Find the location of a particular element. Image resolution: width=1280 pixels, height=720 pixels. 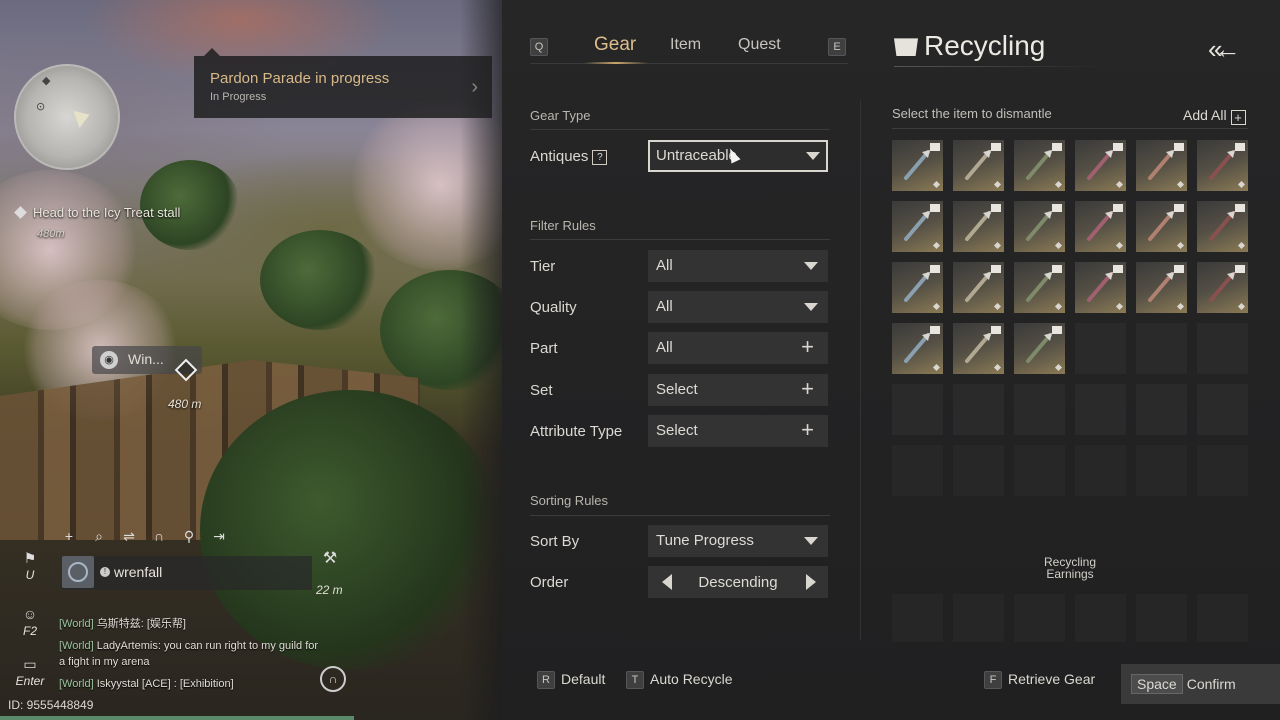

search-icon: ⌕ is located at coordinates (99, 536).